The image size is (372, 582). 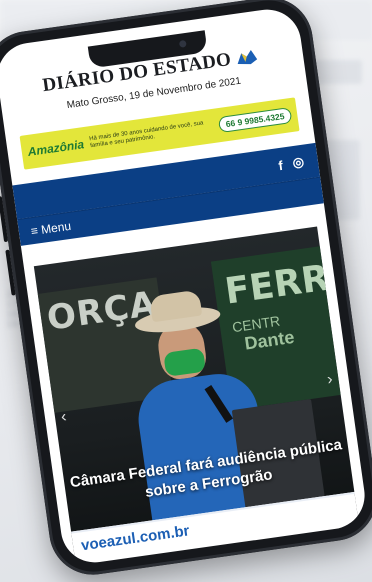 What do you see at coordinates (298, 162) in the screenshot?
I see `instagram-icon: ◎` at bounding box center [298, 162].